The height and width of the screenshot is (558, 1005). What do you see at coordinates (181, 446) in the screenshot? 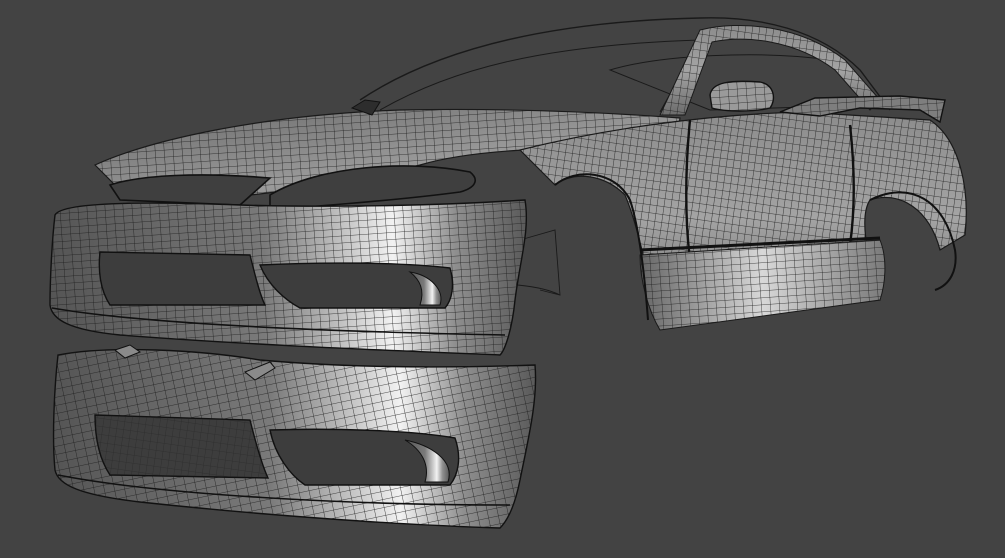
I see `grille-mesh-detached` at bounding box center [181, 446].